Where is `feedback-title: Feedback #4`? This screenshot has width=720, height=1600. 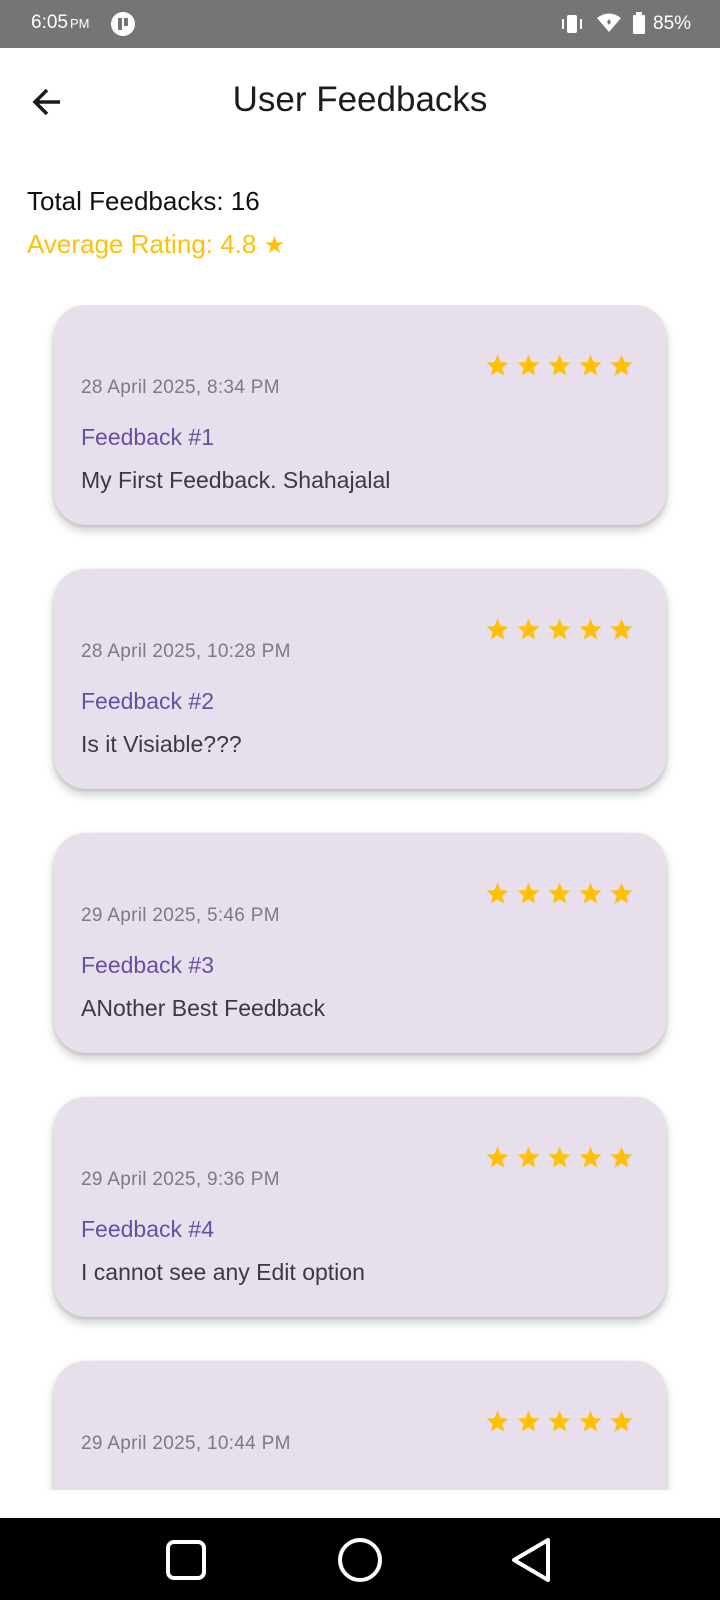 feedback-title: Feedback #4 is located at coordinates (147, 1229).